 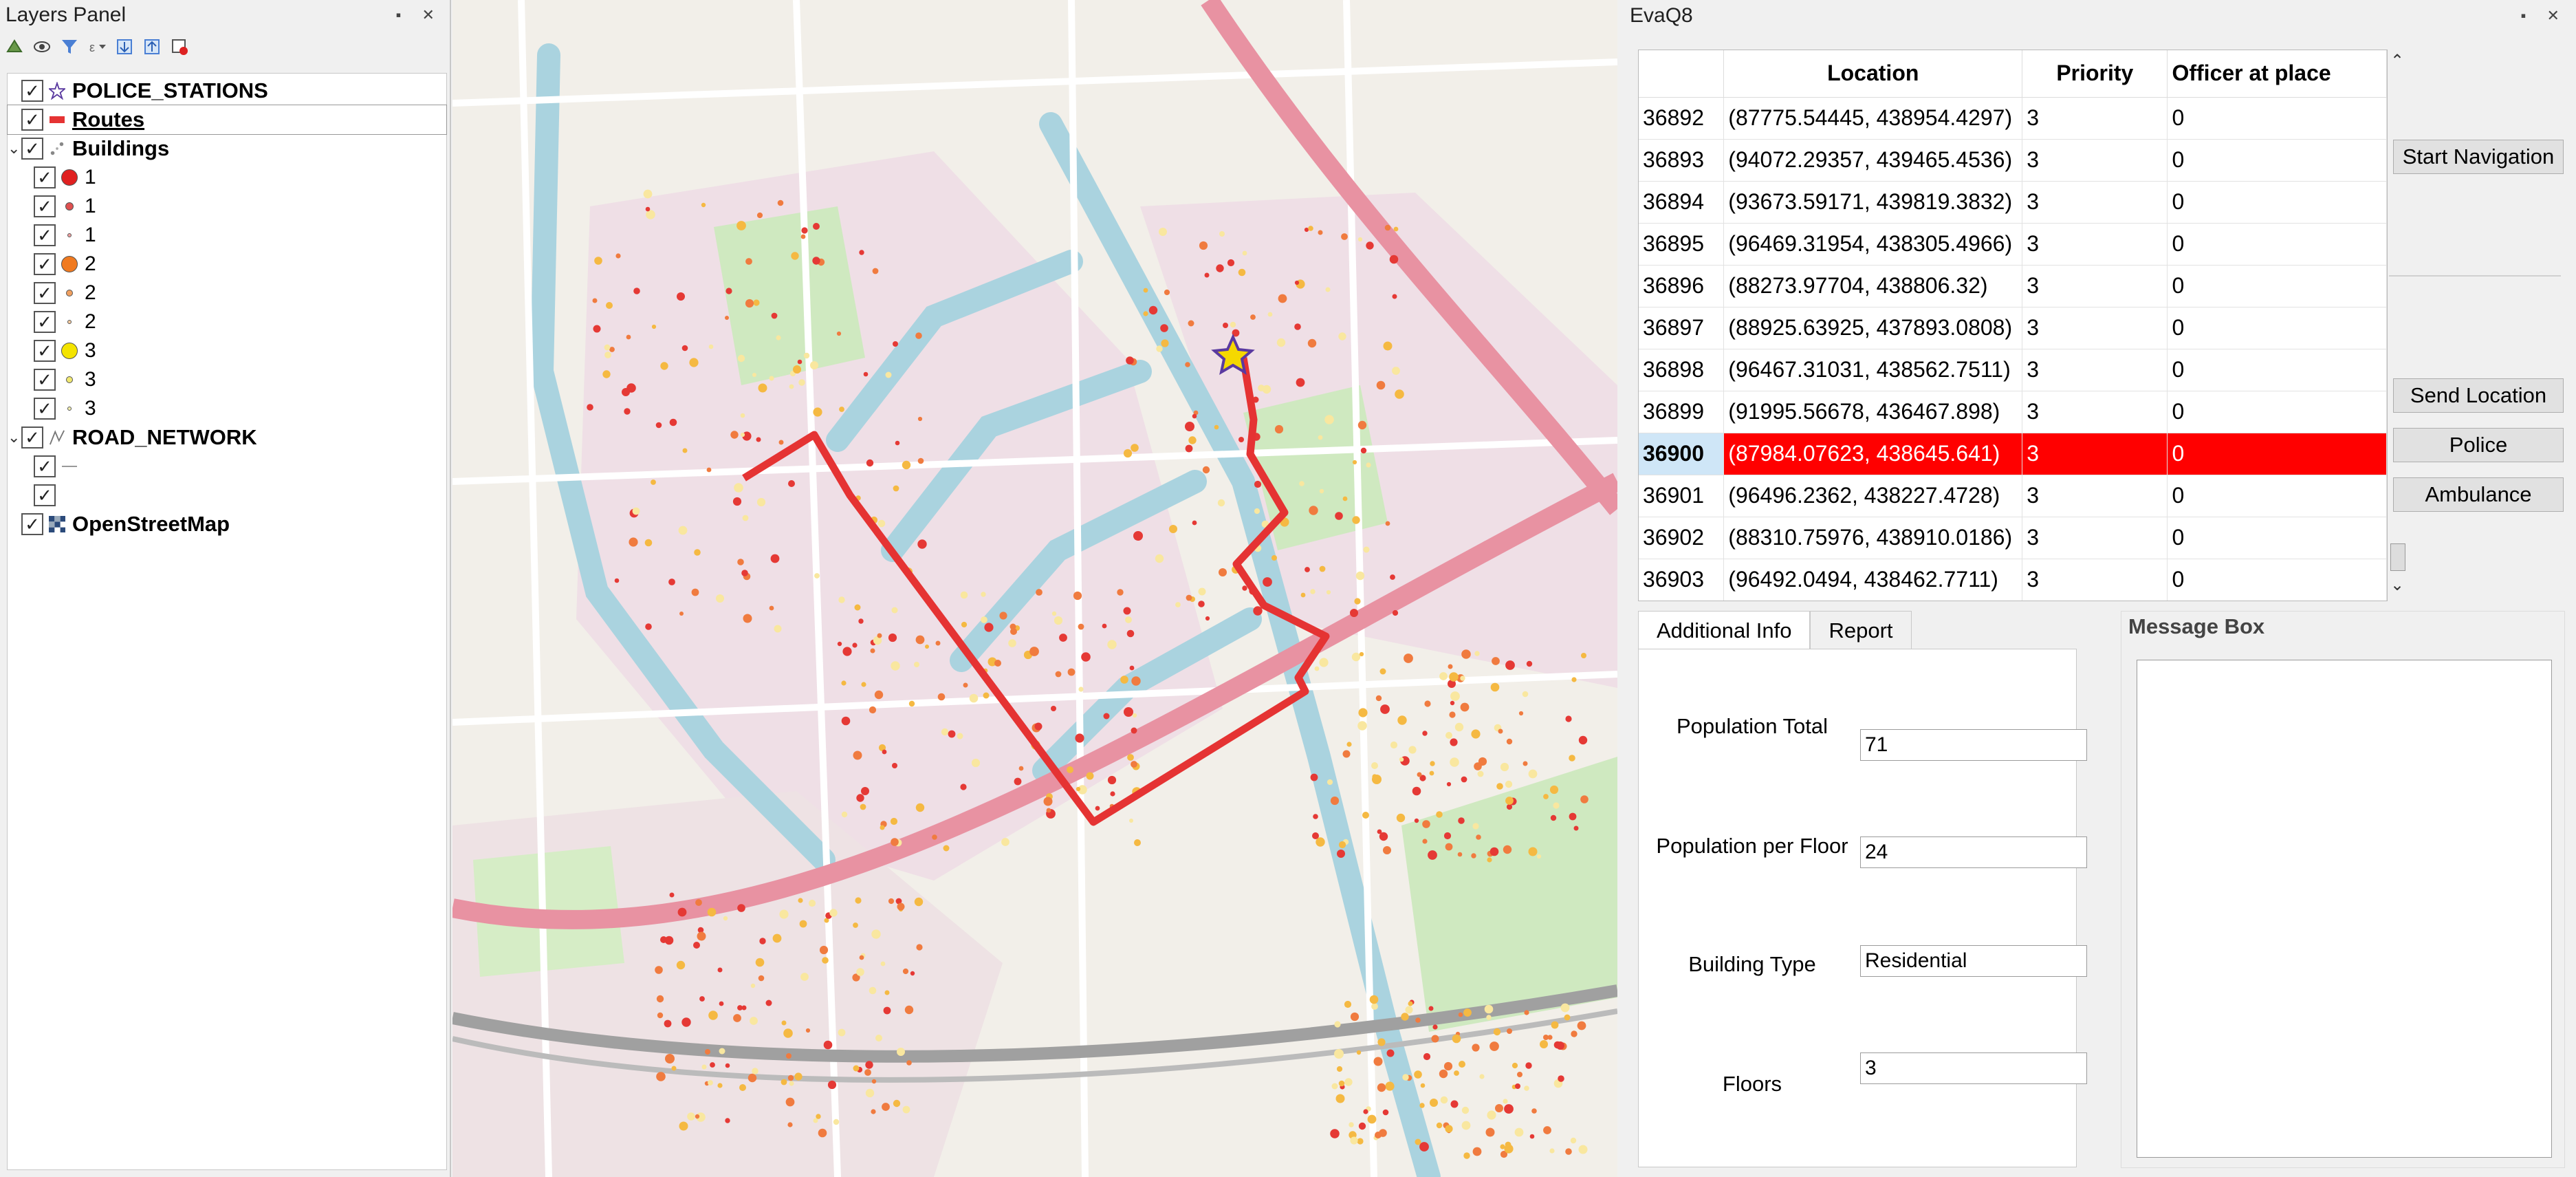 What do you see at coordinates (179, 47) in the screenshot?
I see `remove-layer-icon` at bounding box center [179, 47].